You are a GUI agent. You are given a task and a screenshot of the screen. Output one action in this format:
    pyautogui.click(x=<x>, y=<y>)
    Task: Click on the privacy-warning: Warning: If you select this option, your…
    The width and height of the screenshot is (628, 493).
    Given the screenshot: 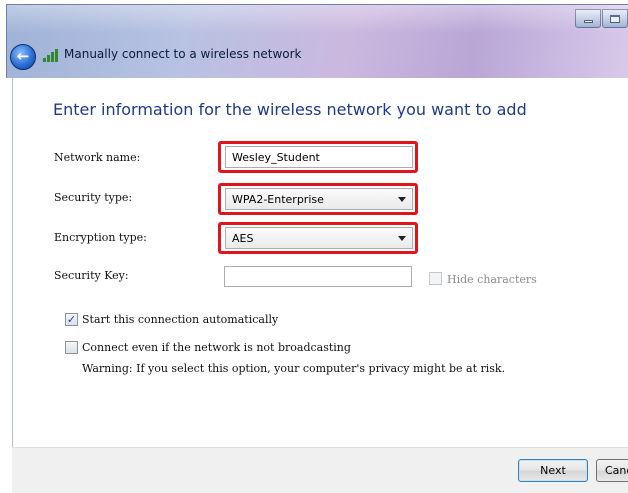 What is the action you would take?
    pyautogui.click(x=294, y=368)
    